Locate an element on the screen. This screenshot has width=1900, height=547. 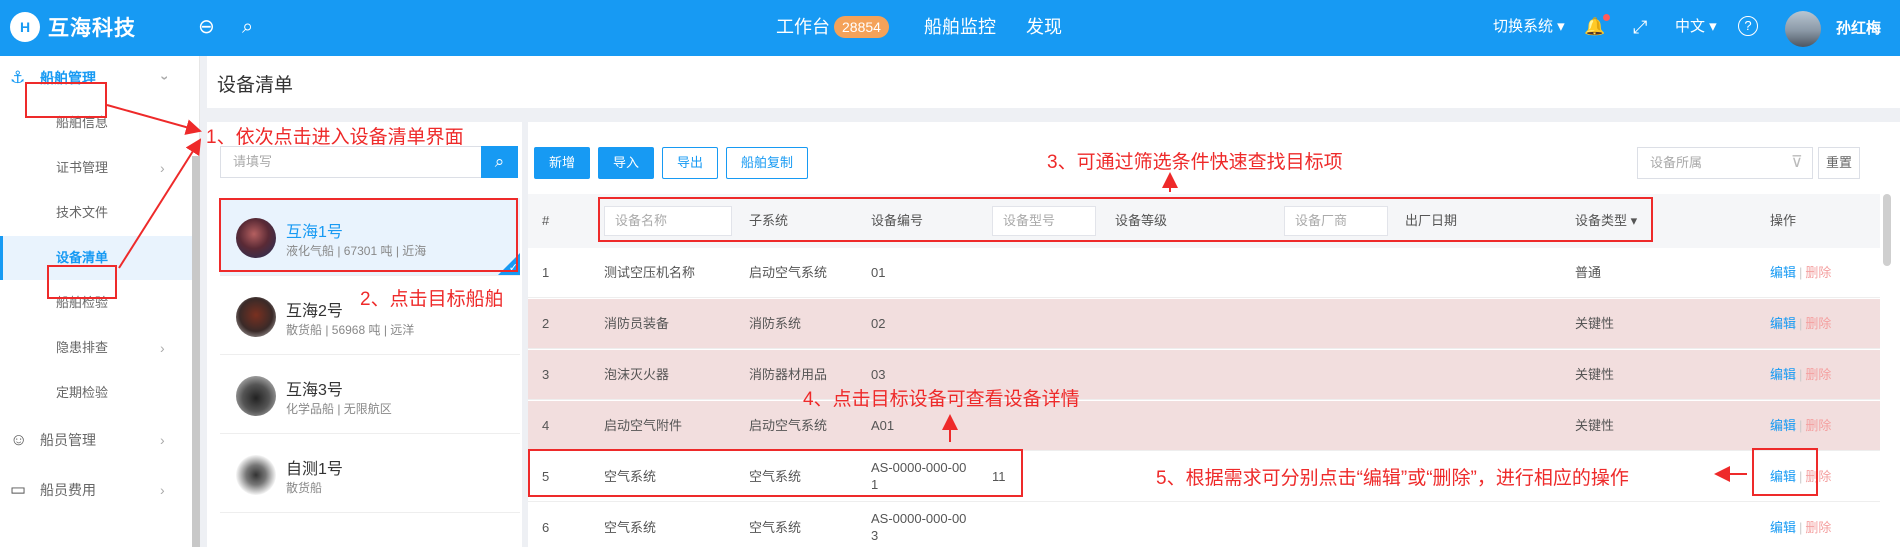
col-equipment-level: 设备等级 is located at coordinates (1141, 220).